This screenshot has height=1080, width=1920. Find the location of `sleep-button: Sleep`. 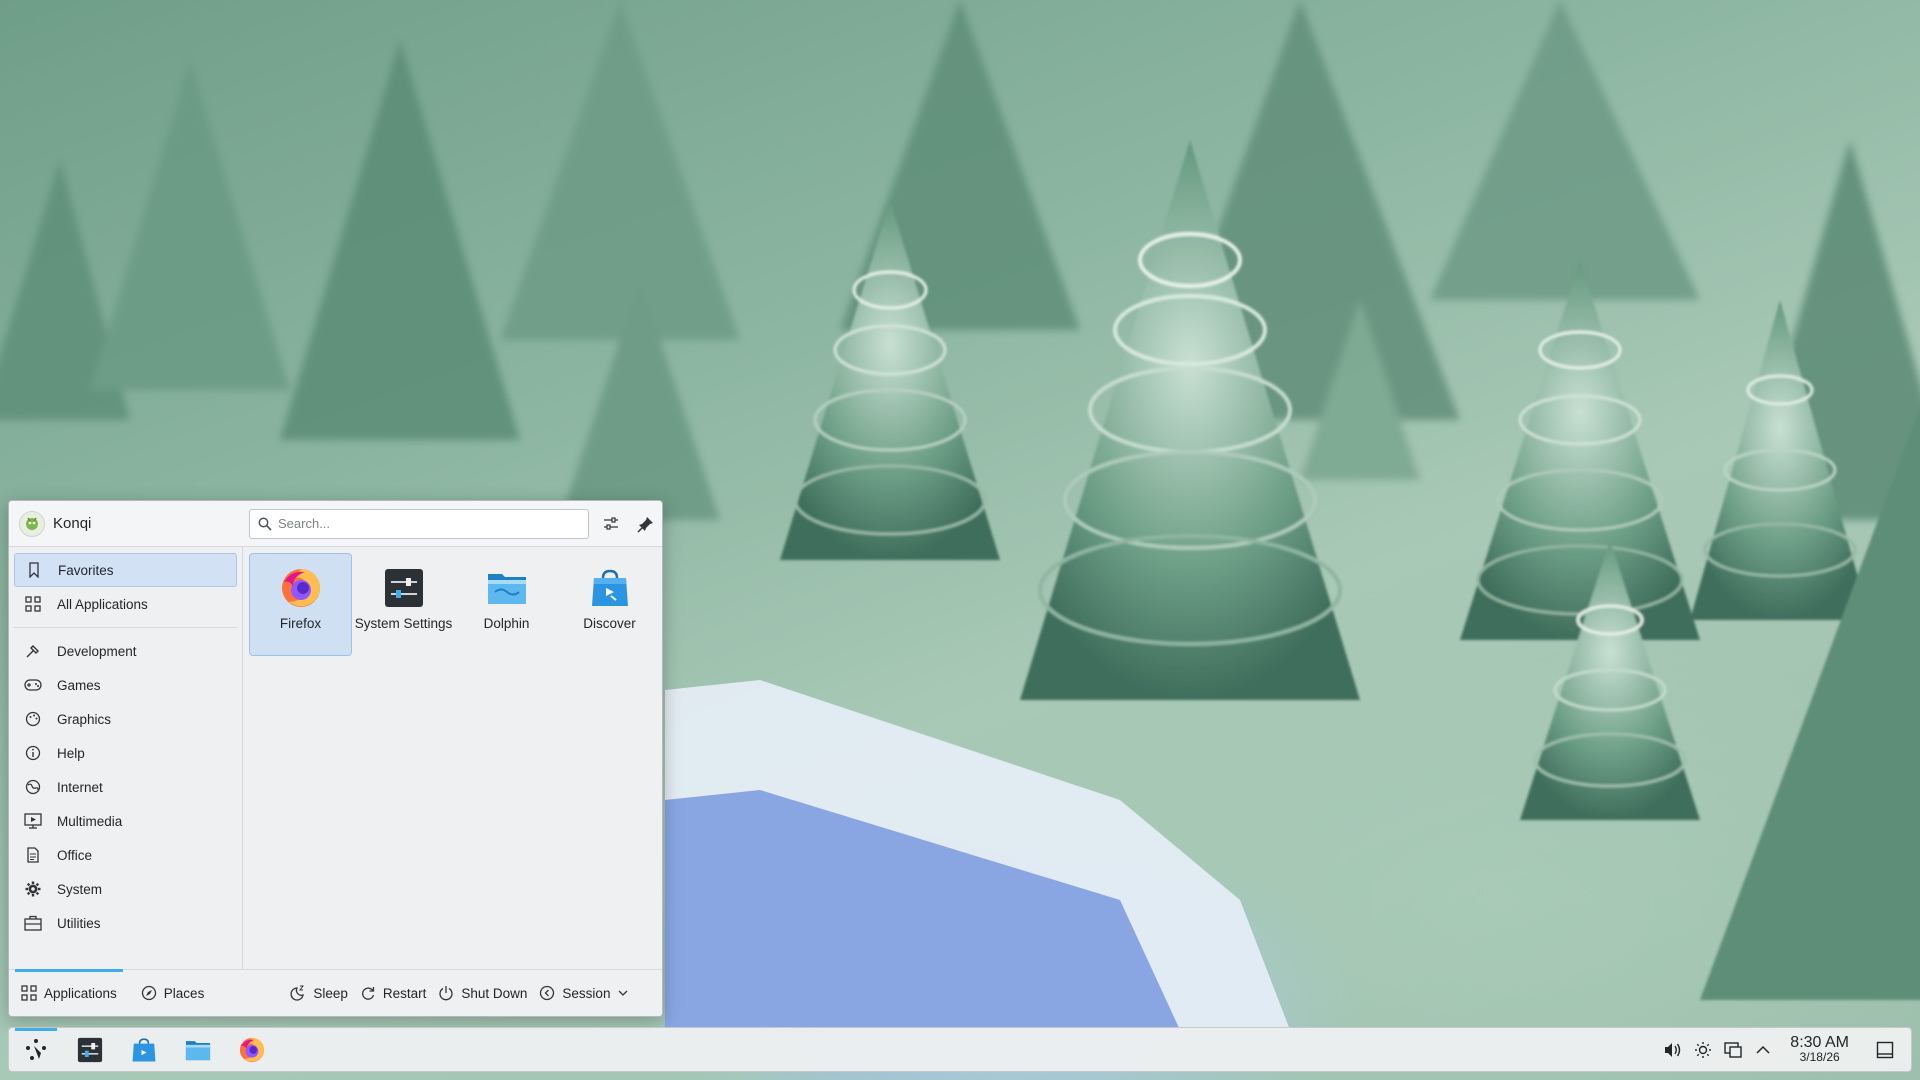

sleep-button: Sleep is located at coordinates (318, 993).